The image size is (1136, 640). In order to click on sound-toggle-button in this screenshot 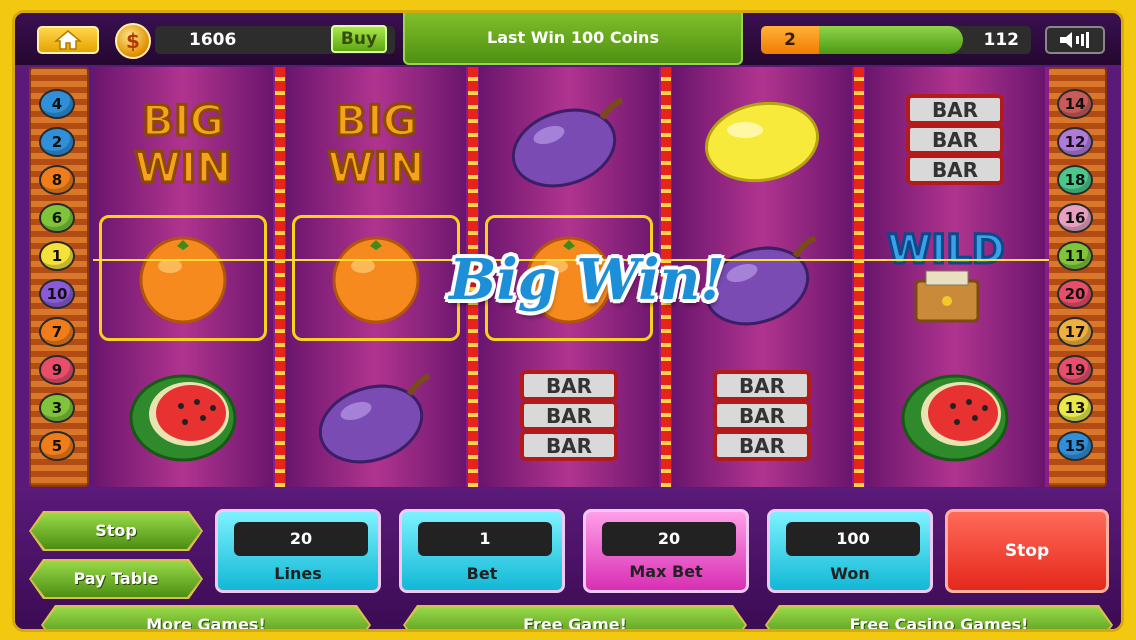, I will do `click(1075, 40)`.